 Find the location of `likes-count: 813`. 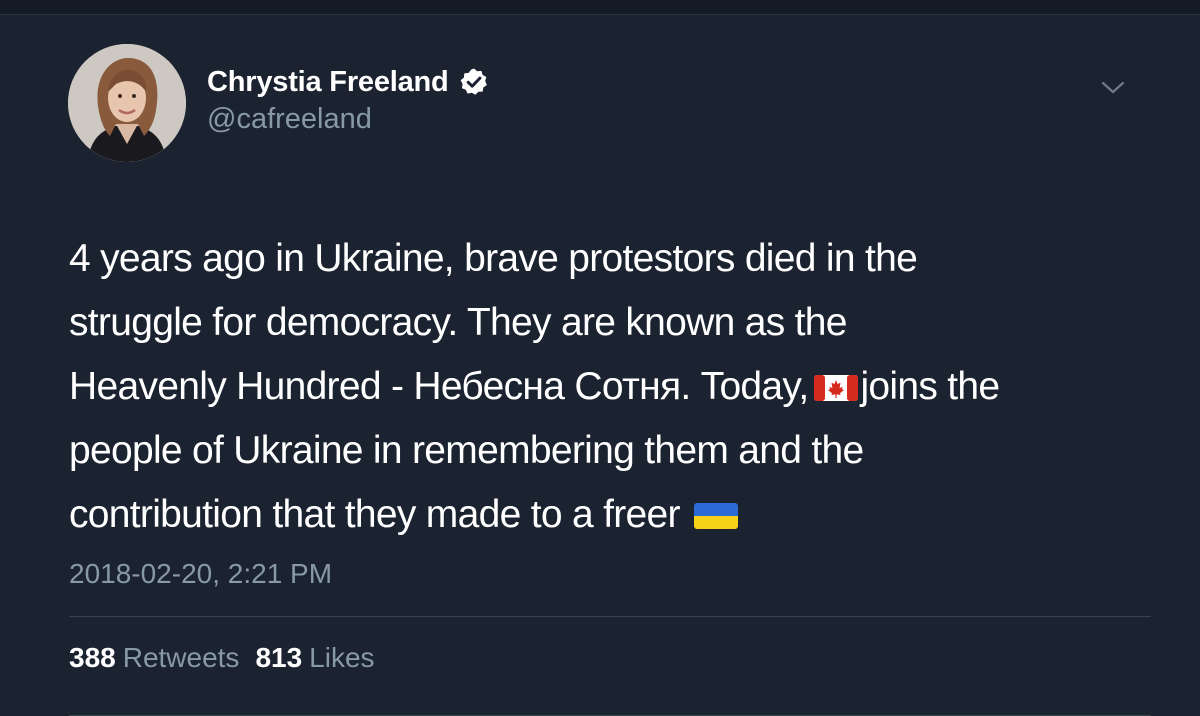

likes-count: 813 is located at coordinates (279, 657).